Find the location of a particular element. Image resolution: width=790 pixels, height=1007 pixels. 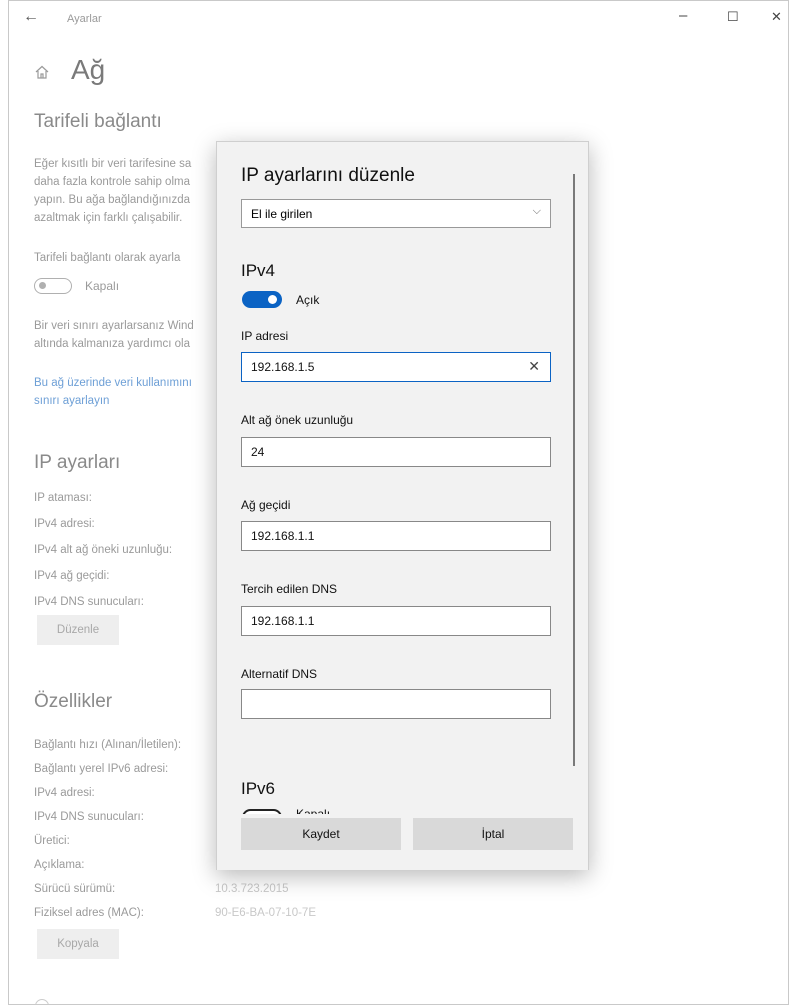

description-label: Açıklama: is located at coordinates (59, 865).